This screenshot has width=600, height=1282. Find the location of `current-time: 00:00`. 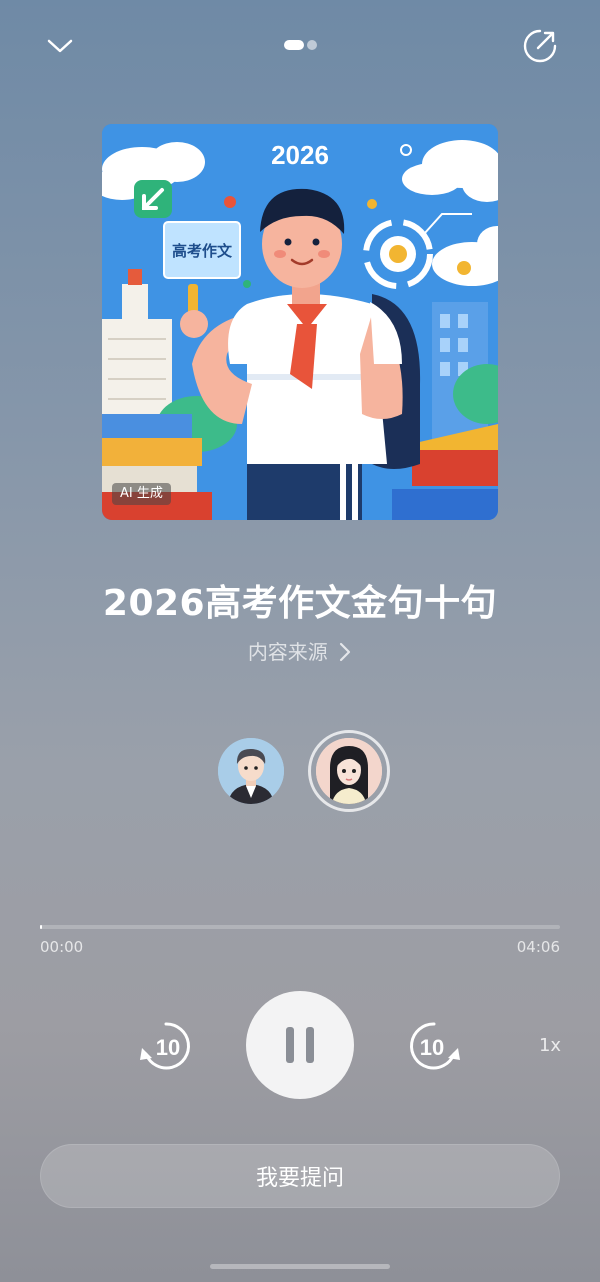

current-time: 00:00 is located at coordinates (62, 947).